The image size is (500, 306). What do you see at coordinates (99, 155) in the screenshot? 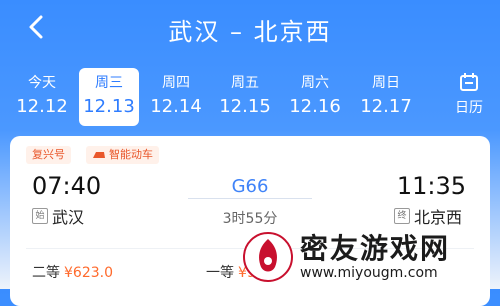
I see `train-icon` at bounding box center [99, 155].